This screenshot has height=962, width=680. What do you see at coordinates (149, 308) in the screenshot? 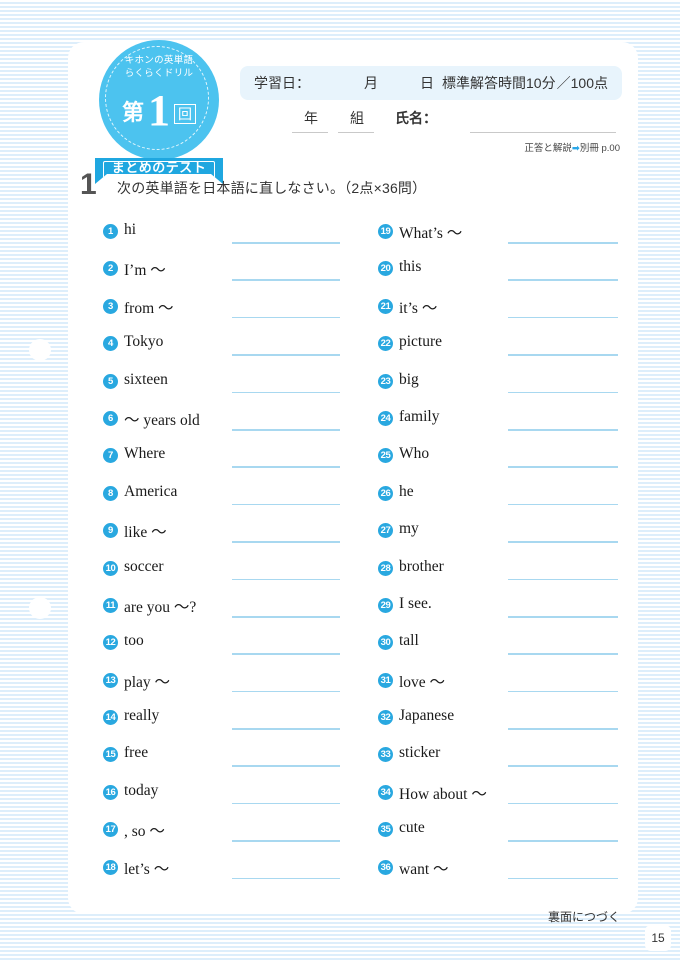
I see `vocab-item-word: from ～` at bounding box center [149, 308].